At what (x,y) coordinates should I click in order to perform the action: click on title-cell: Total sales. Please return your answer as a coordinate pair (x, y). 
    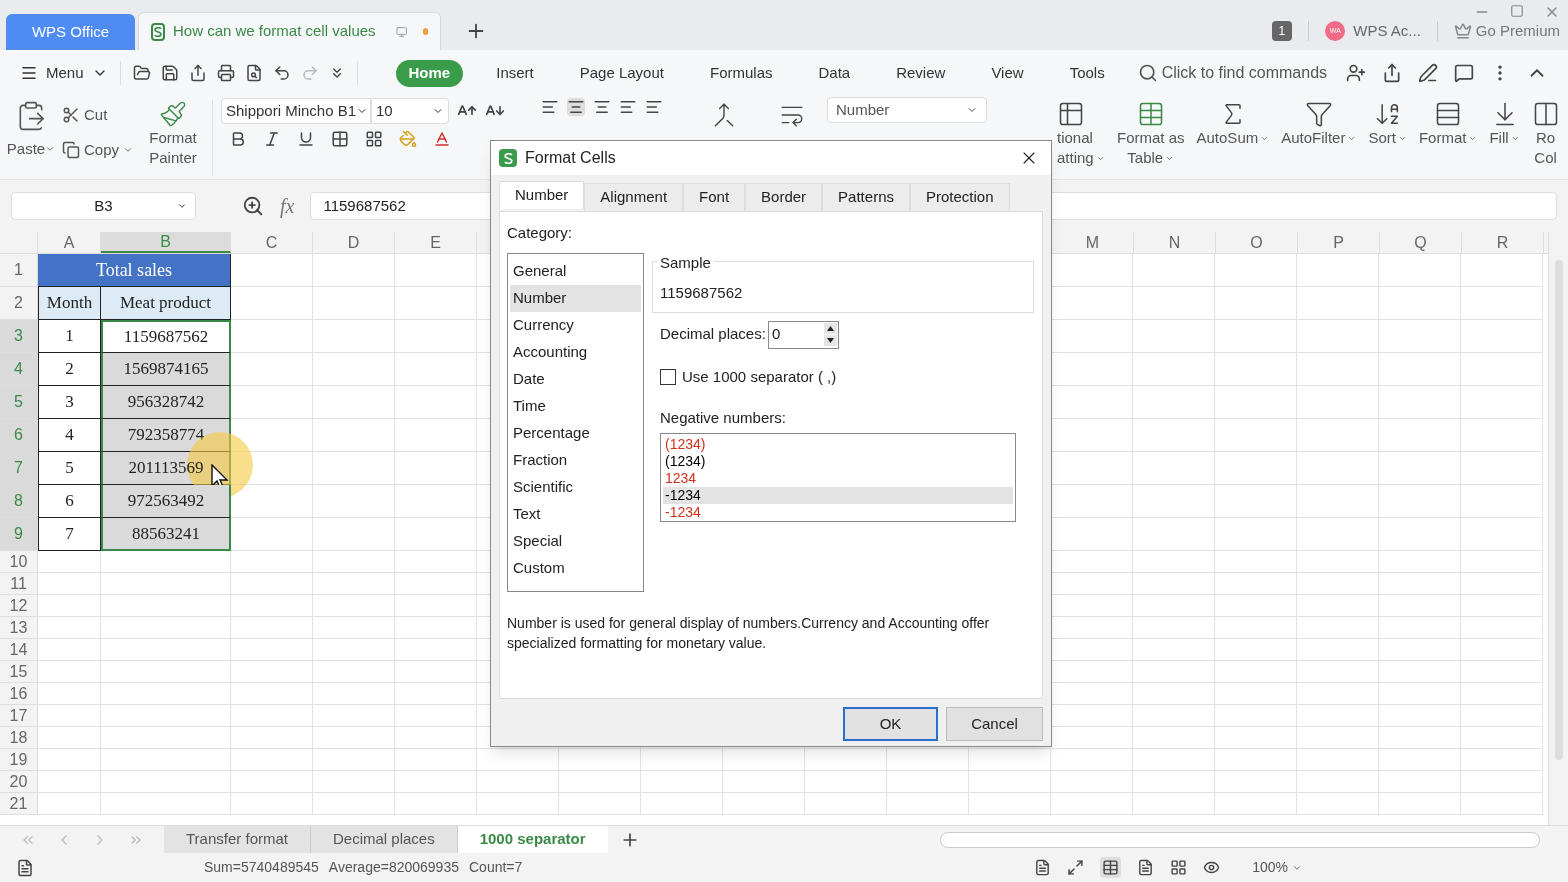
    Looking at the image, I should click on (134, 270).